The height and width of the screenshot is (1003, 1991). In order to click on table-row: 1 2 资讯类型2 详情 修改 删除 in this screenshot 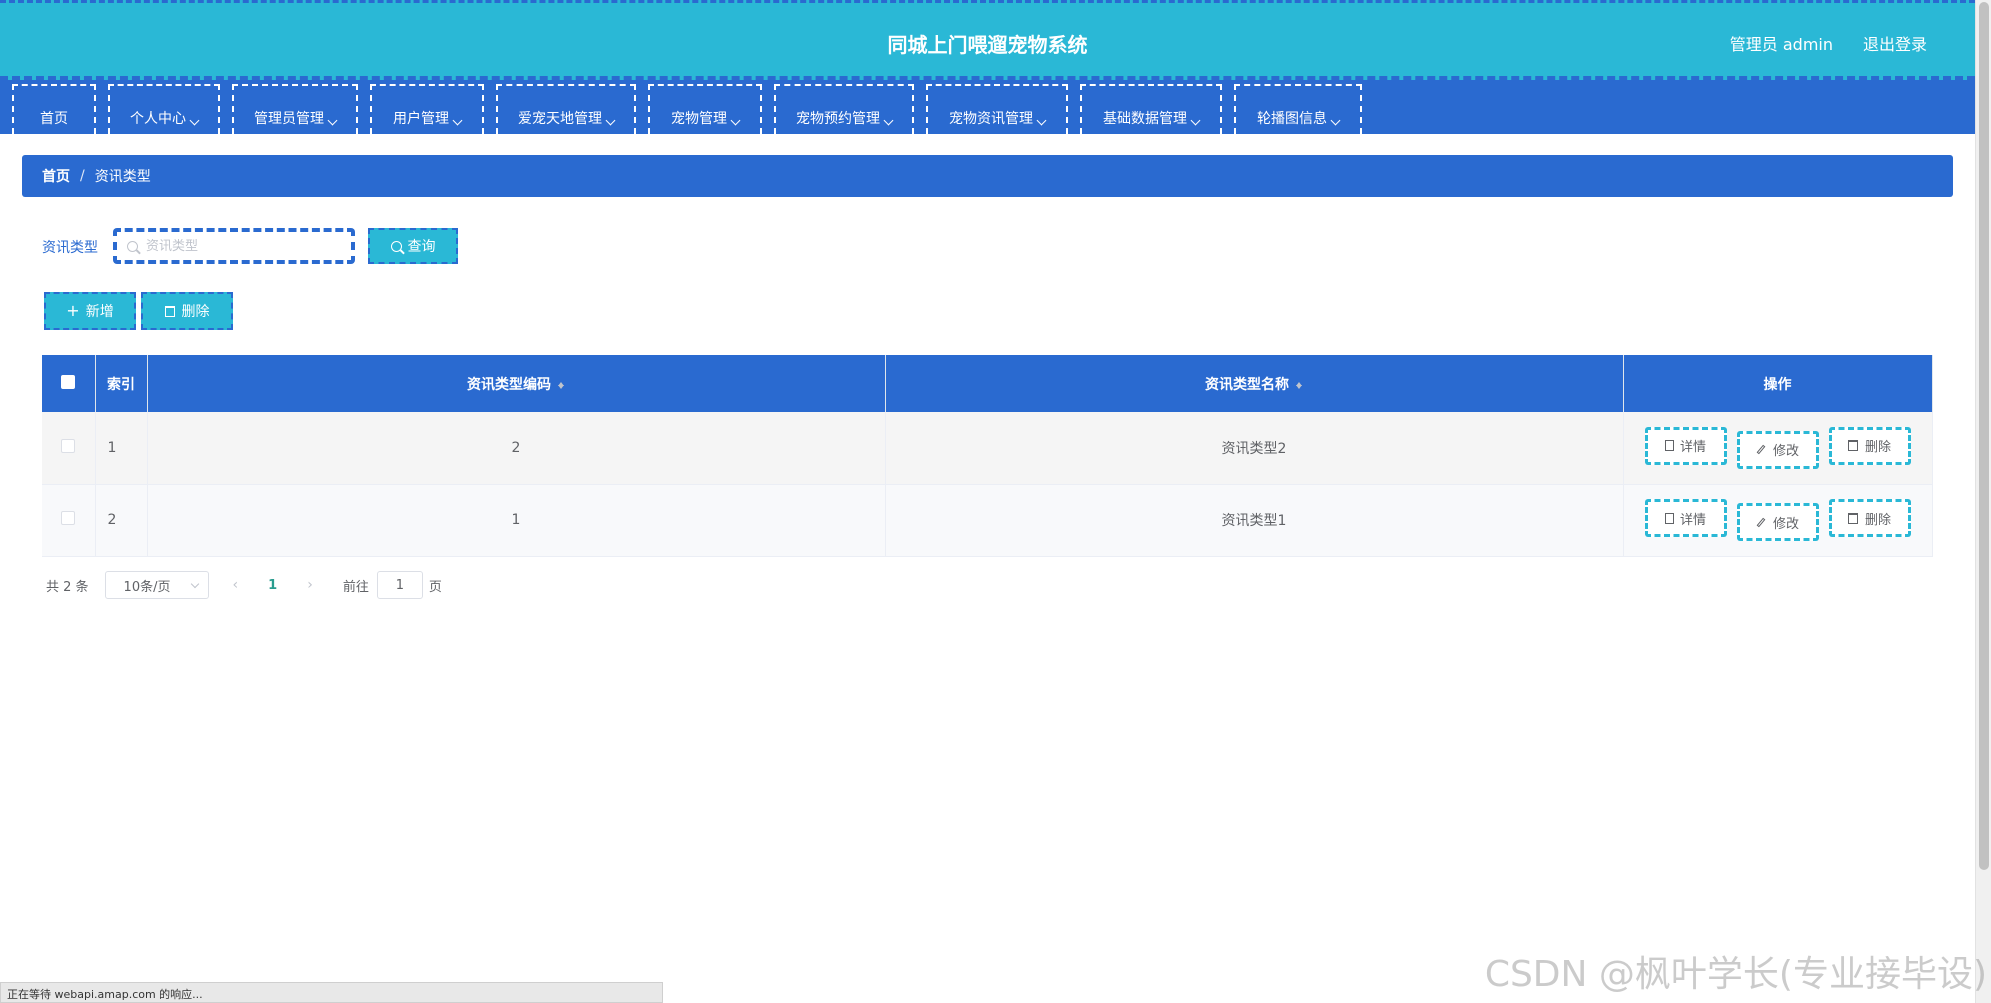, I will do `click(987, 448)`.